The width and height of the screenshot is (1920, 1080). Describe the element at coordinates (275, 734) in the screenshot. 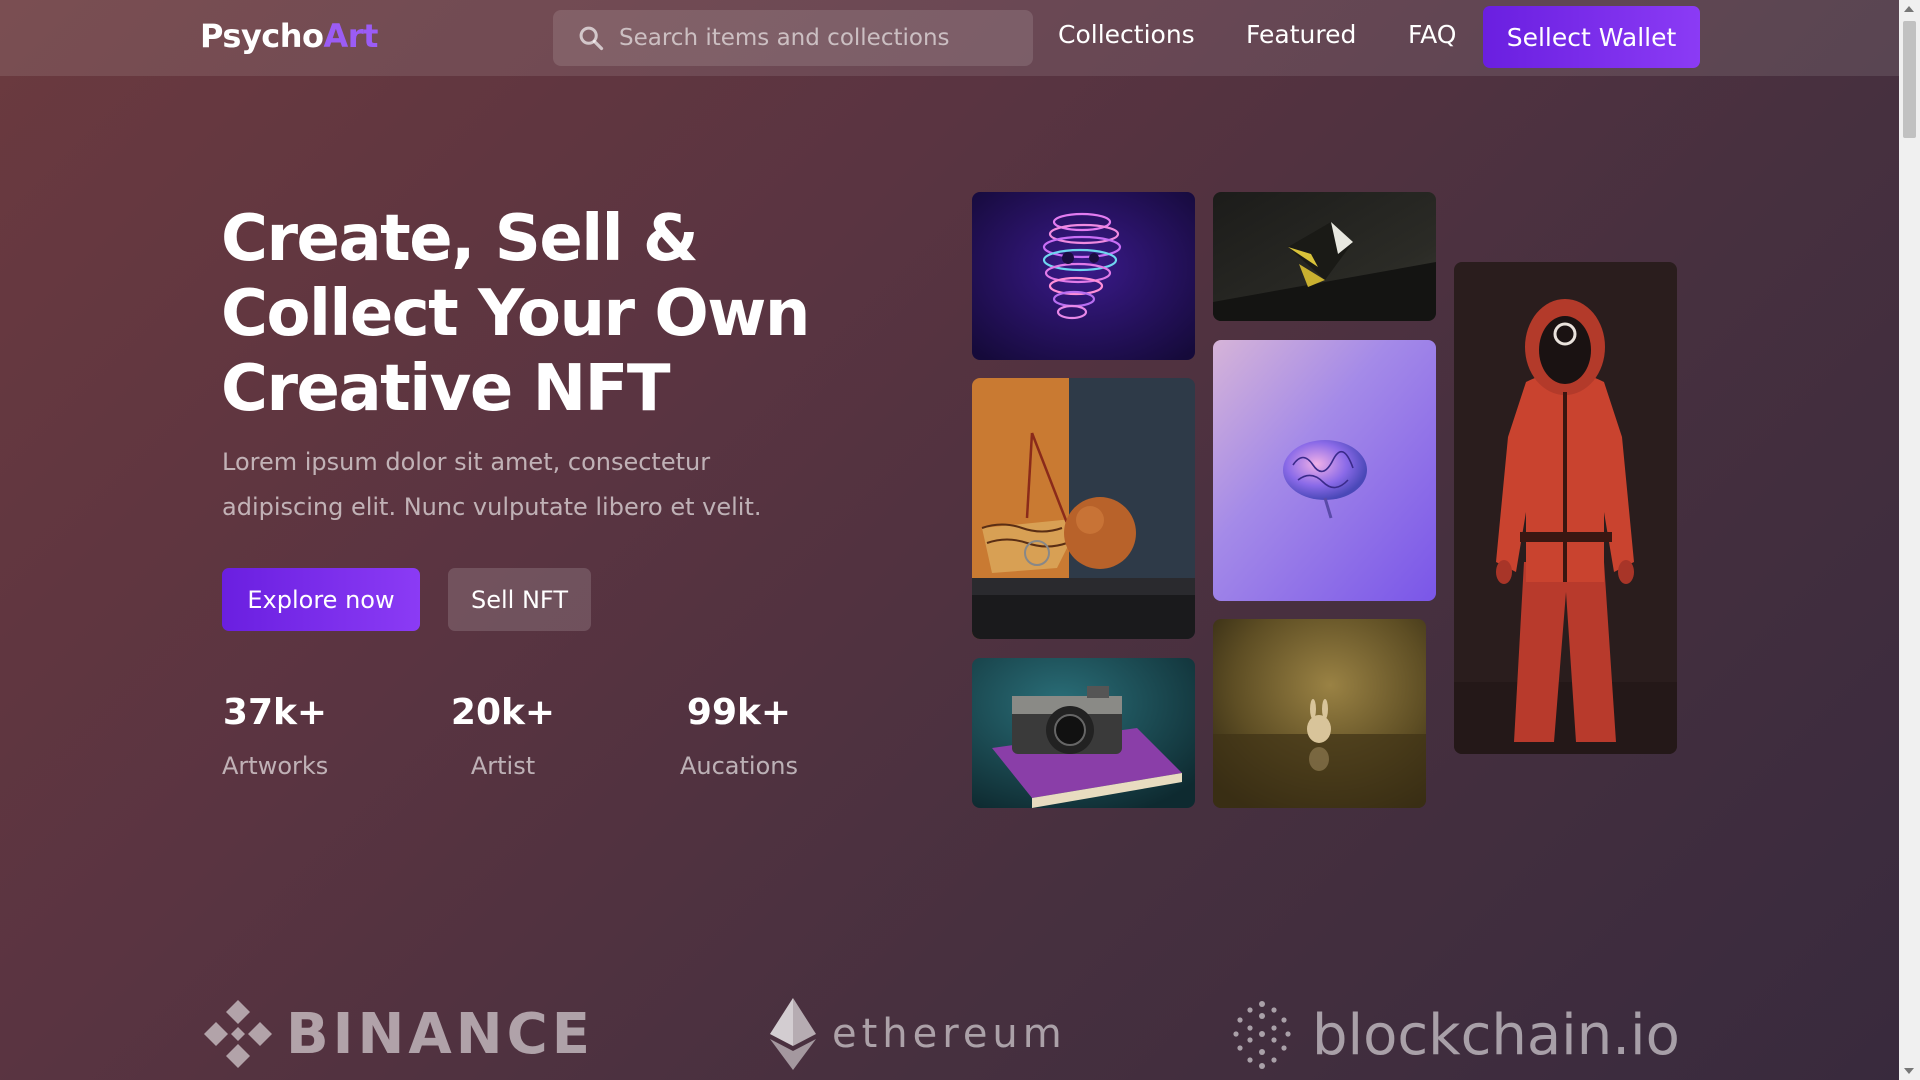

I see `stat-artworks: 37k+ Artworks` at that location.